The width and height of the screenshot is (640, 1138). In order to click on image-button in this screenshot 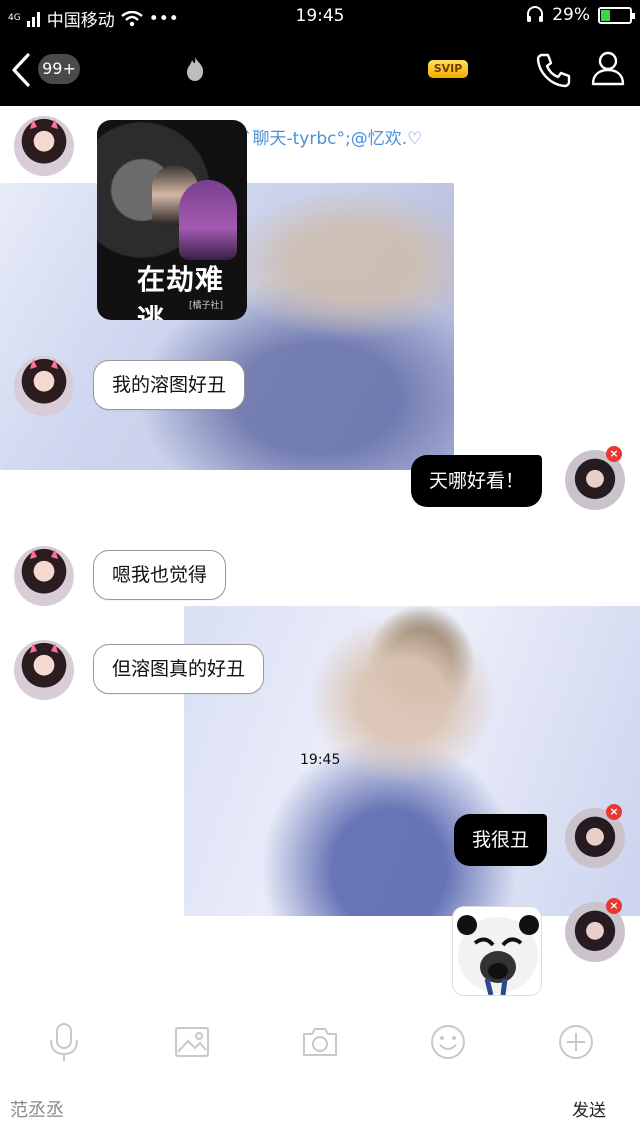, I will do `click(192, 1042)`.